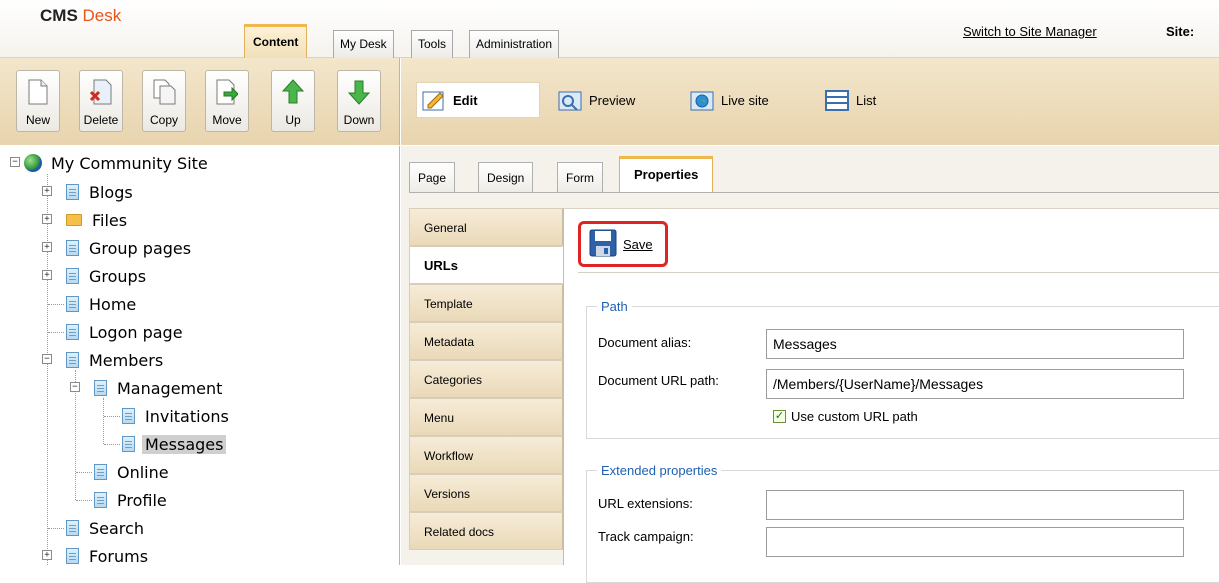 The height and width of the screenshot is (583, 1219). What do you see at coordinates (486, 455) in the screenshot?
I see `vtab-workflow: Workflow` at bounding box center [486, 455].